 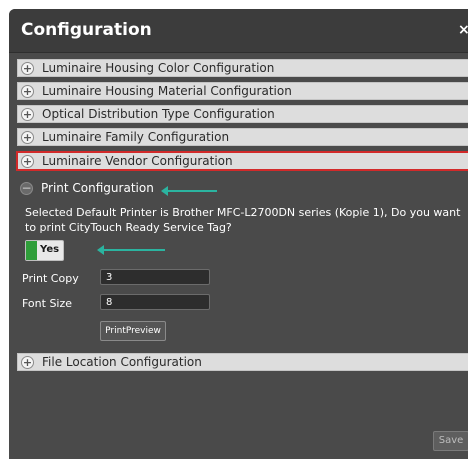 What do you see at coordinates (242, 137) in the screenshot?
I see `section-luminaire-family: + Luminaire Family Configuration` at bounding box center [242, 137].